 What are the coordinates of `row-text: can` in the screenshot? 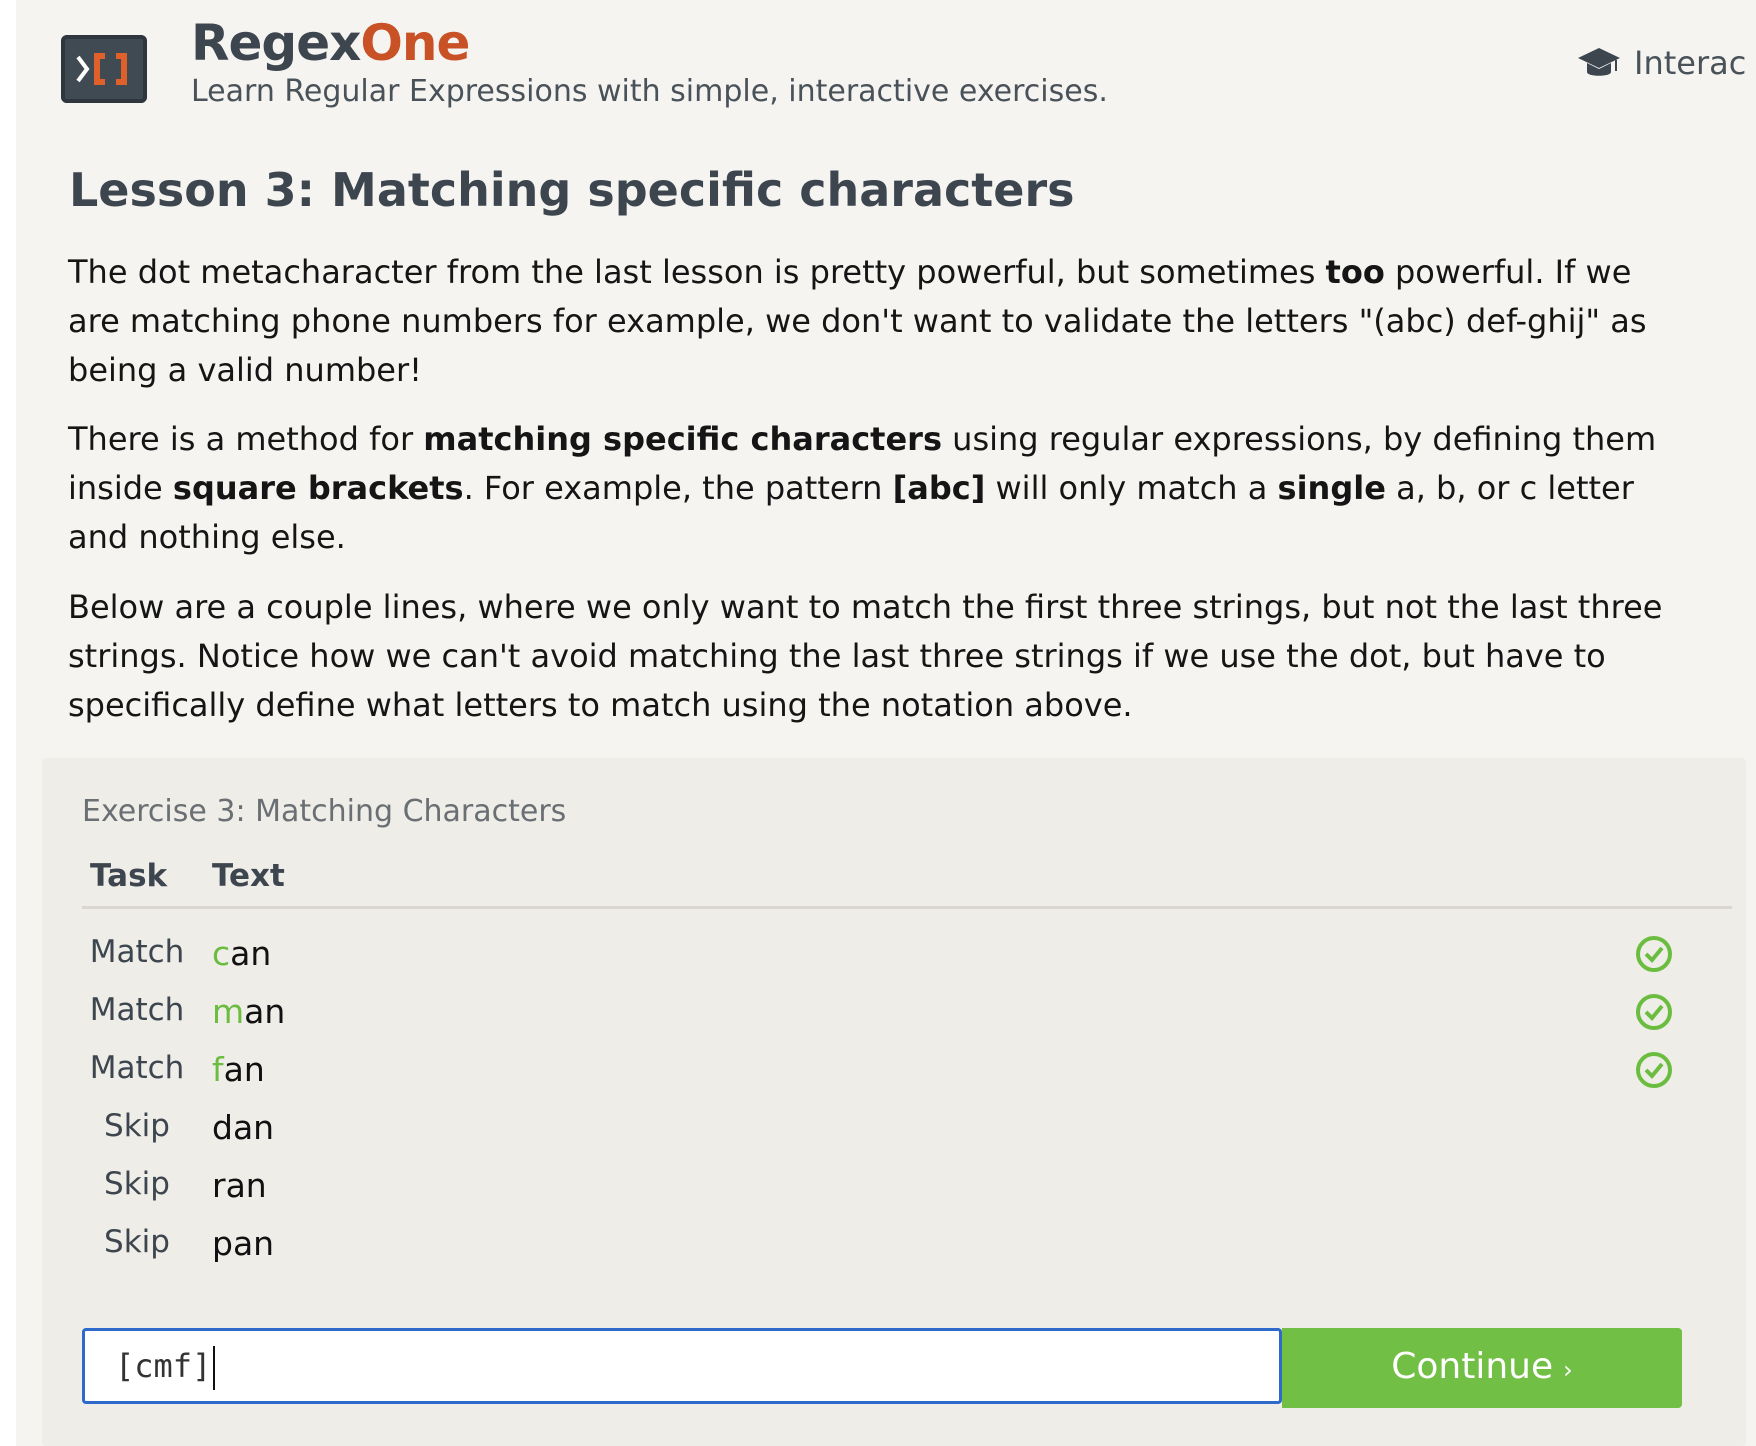 It's located at (241, 953).